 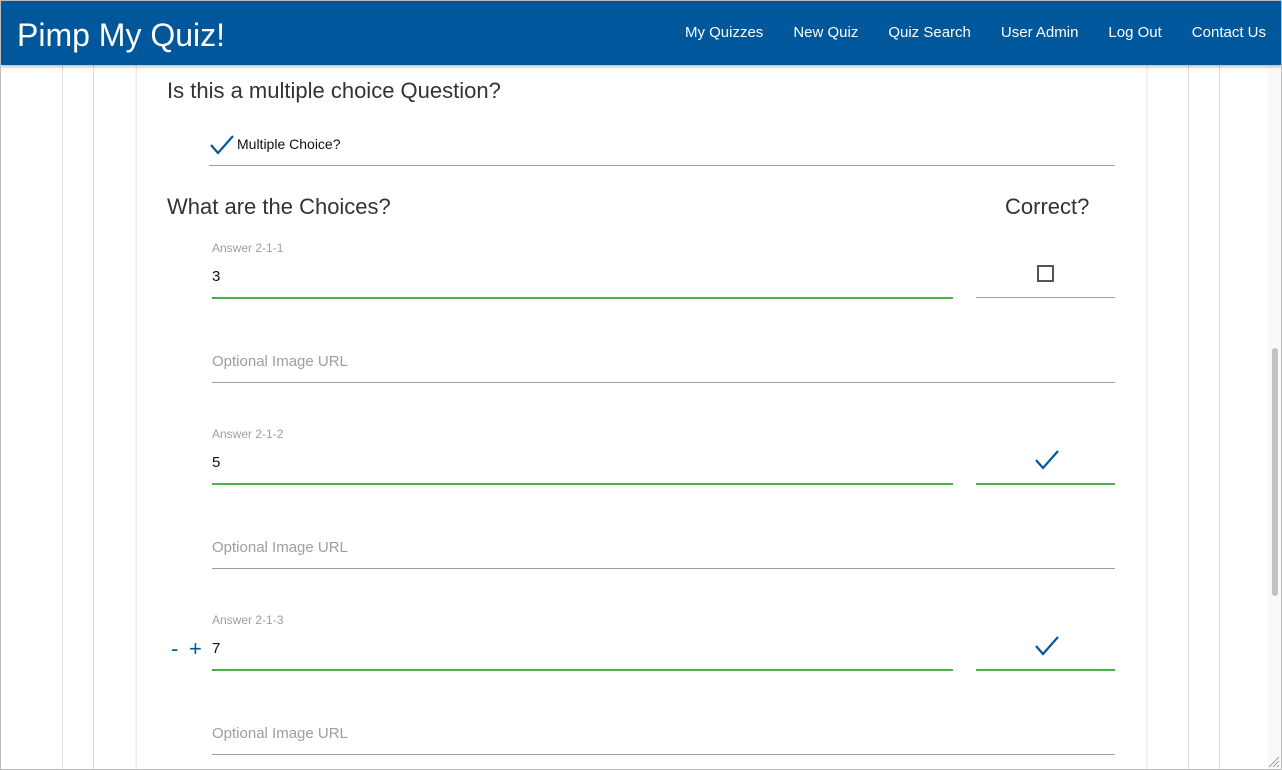 I want to click on mc-heading: Is this a multiple choice Question?, so click(x=334, y=90).